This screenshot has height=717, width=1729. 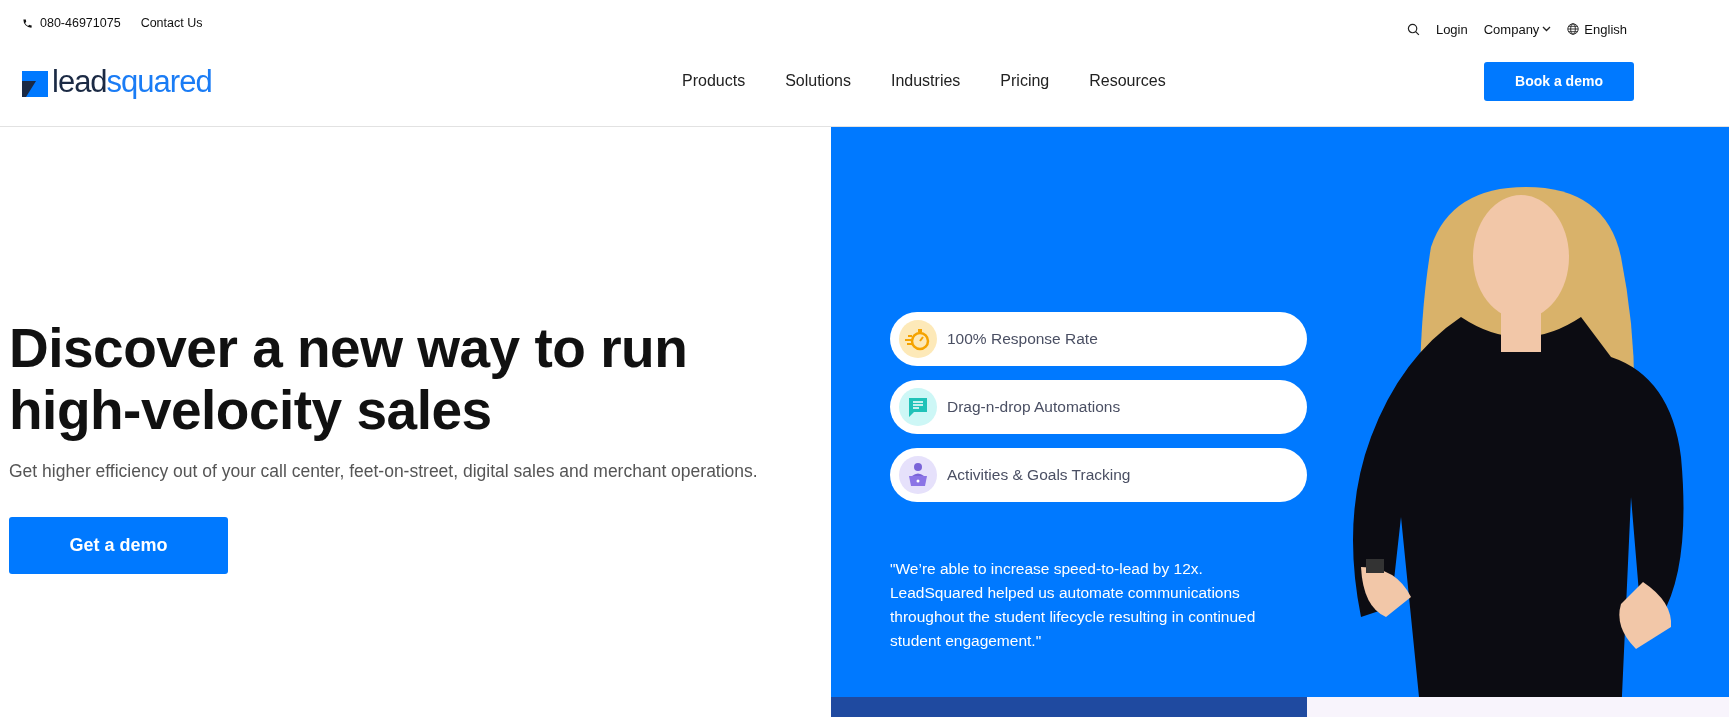 I want to click on phone-icon, so click(x=27, y=23).